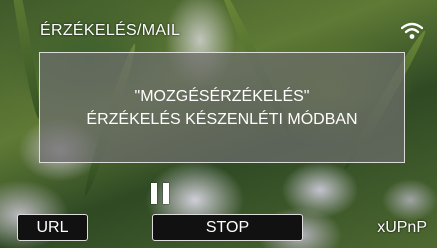 This screenshot has width=437, height=248. Describe the element at coordinates (222, 119) in the screenshot. I see `message-line-2: ÉRZÉKELÉS KÉSZENLÉTI MÓDBAN` at that location.